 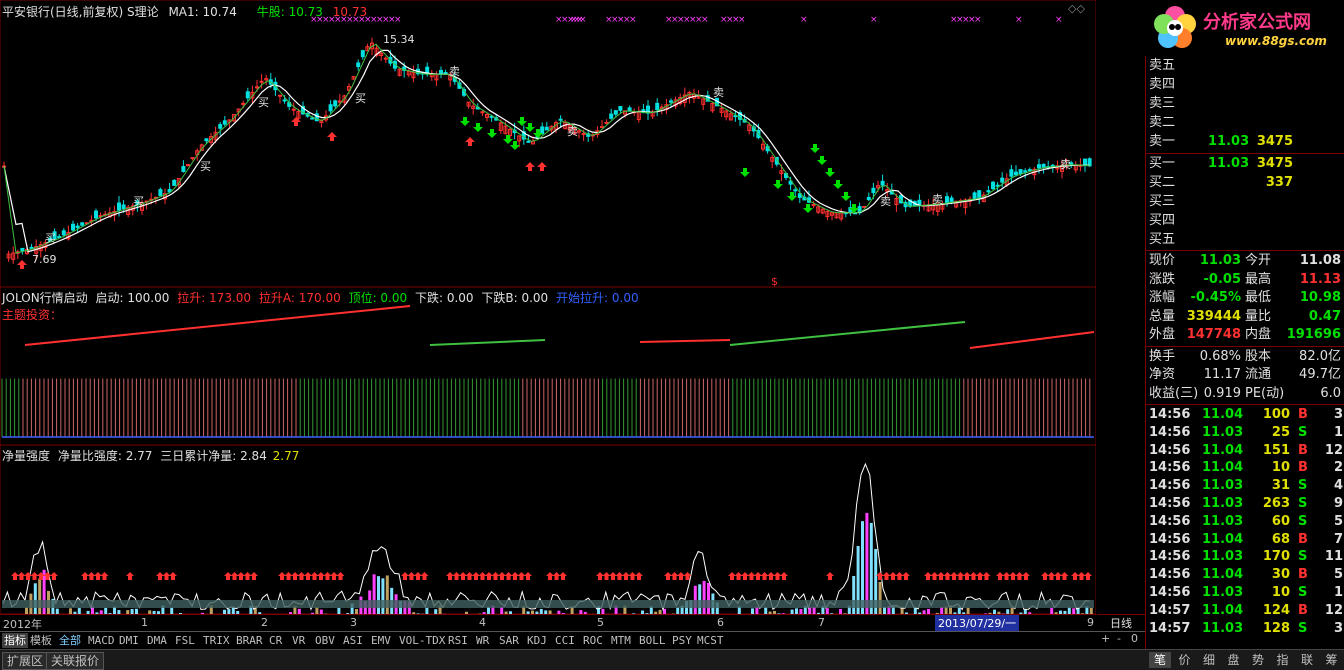 What do you see at coordinates (1281, 593) in the screenshot?
I see `tick-volume: 10` at bounding box center [1281, 593].